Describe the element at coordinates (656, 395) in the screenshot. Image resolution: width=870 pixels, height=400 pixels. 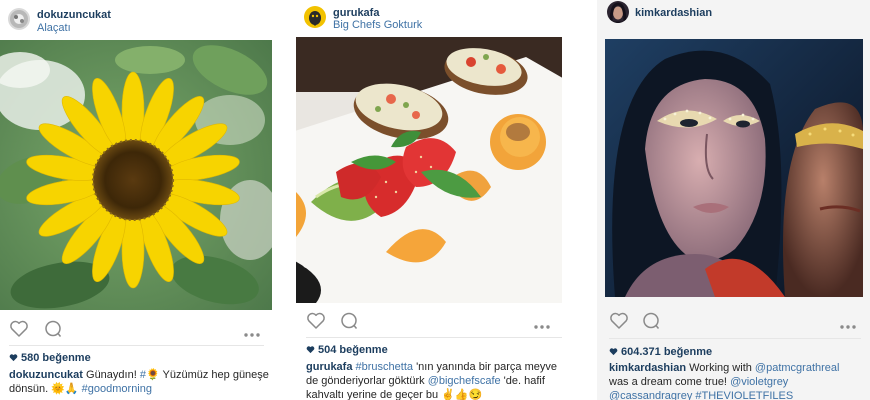
I see `caption-mention: cassandragrey` at that location.